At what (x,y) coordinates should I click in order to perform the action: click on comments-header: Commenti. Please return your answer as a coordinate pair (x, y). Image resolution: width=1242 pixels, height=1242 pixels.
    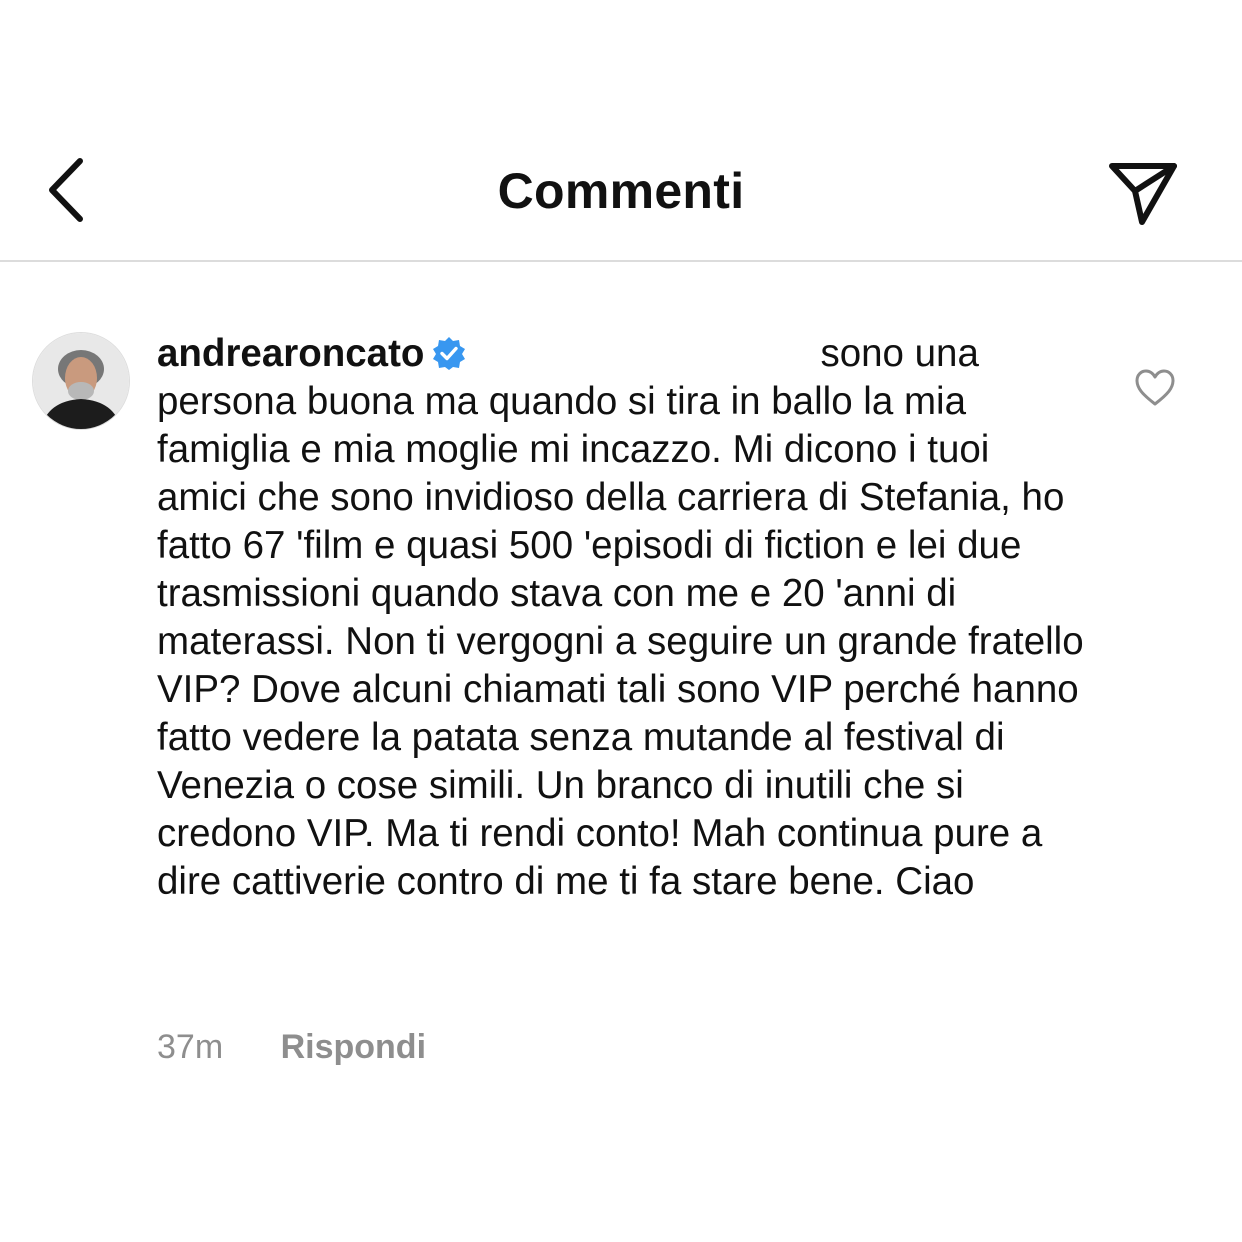
    Looking at the image, I should click on (621, 196).